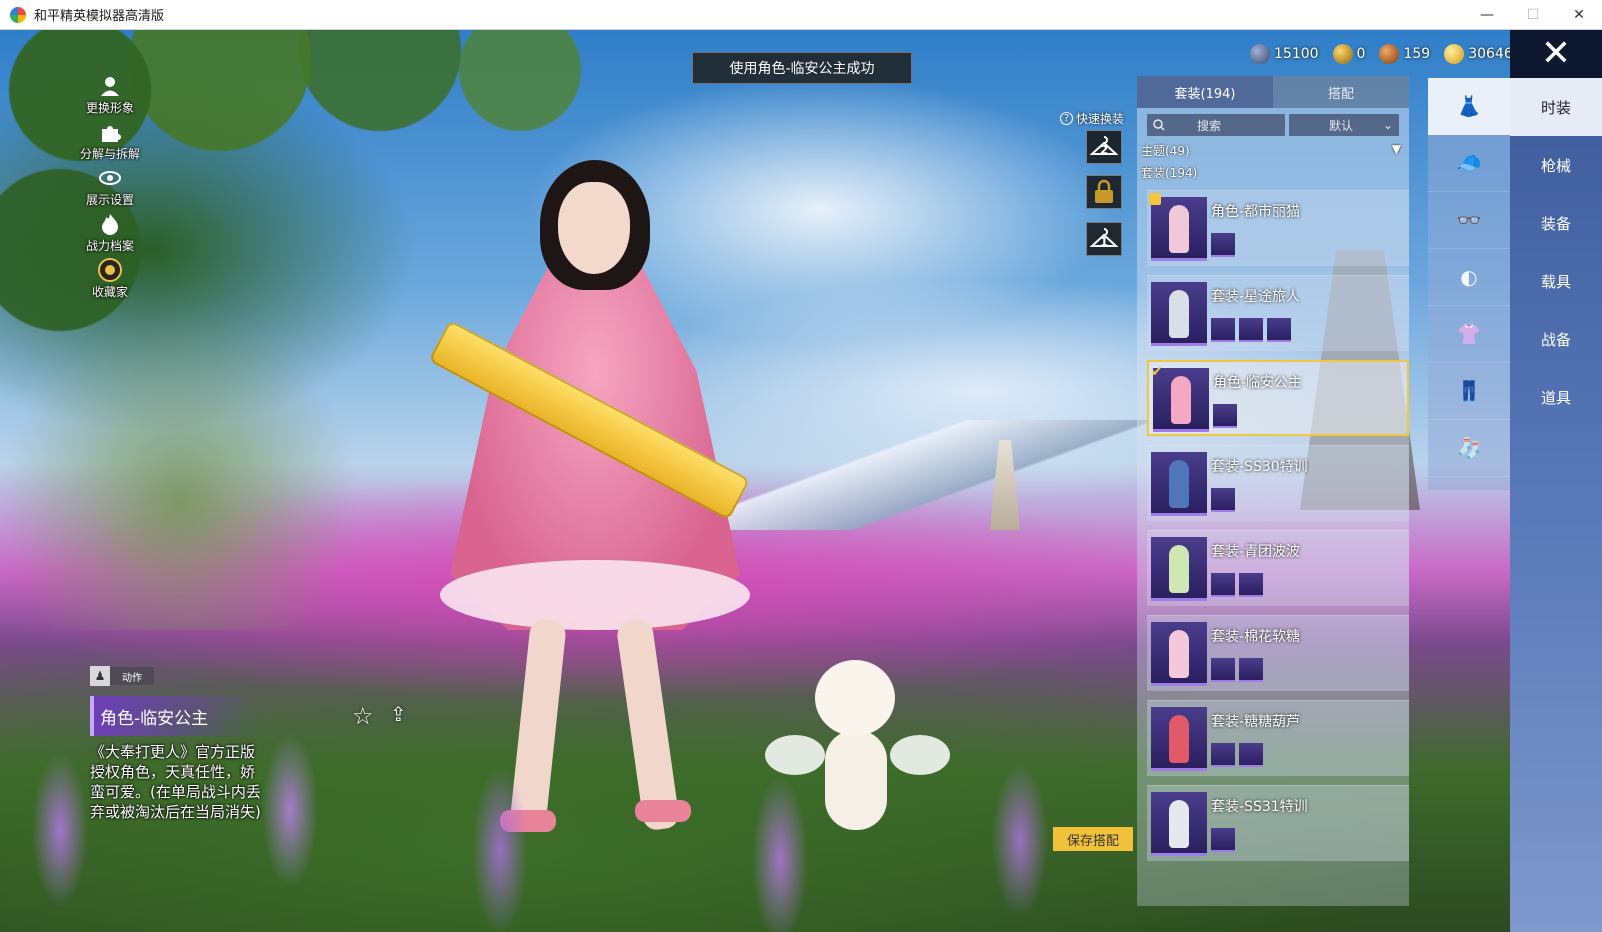  I want to click on tab-props: 道具, so click(1556, 397).